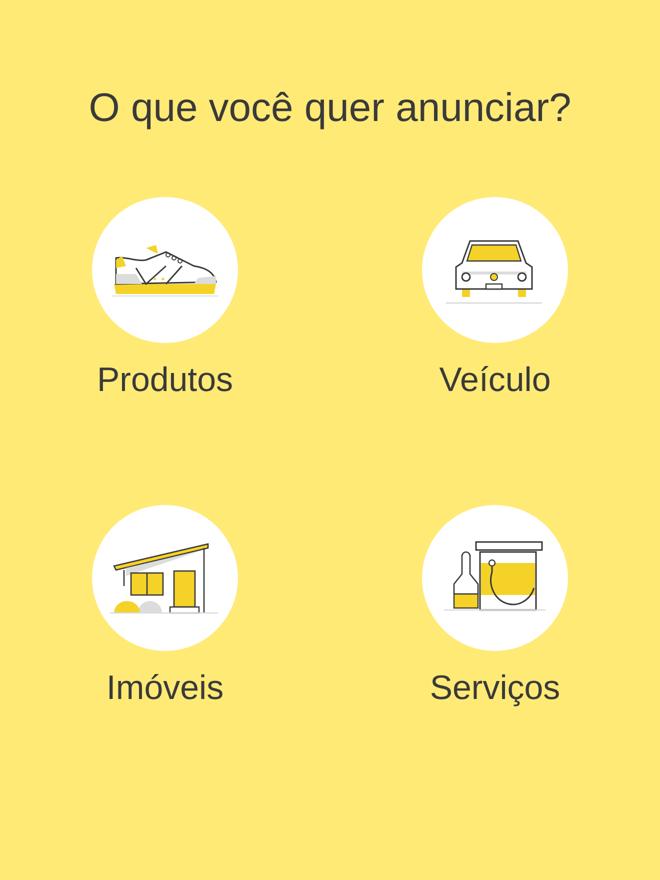 The height and width of the screenshot is (880, 660). I want to click on category-label: Serviços, so click(495, 688).